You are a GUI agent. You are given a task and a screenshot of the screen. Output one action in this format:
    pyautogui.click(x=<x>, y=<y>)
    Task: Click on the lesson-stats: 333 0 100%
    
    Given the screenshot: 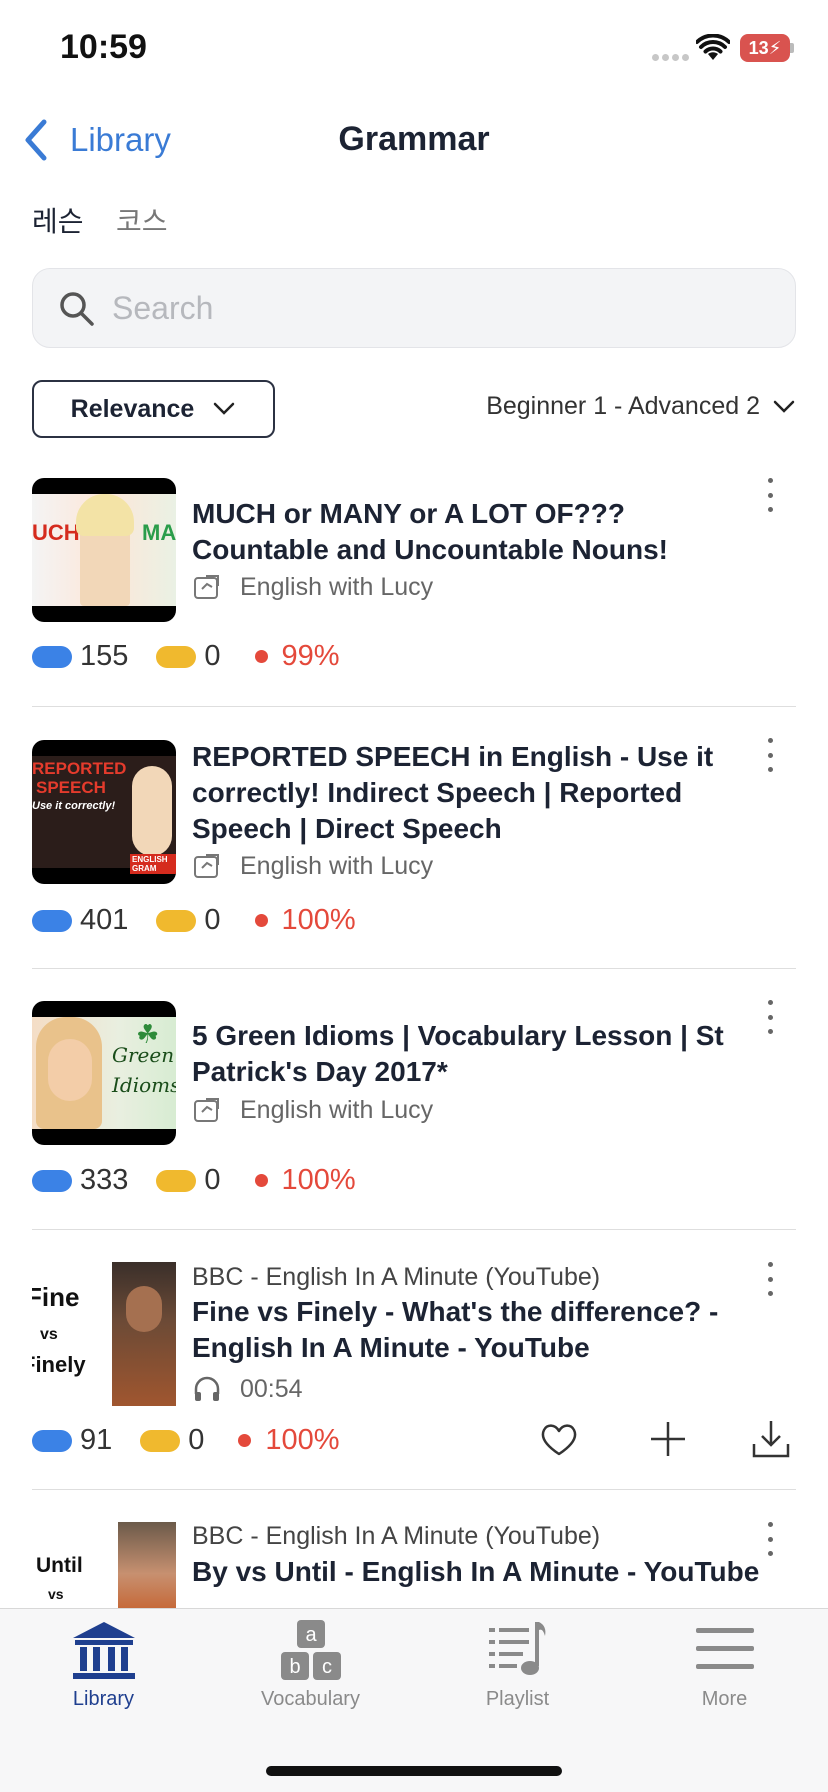 What is the action you would take?
    pyautogui.click(x=194, y=1180)
    